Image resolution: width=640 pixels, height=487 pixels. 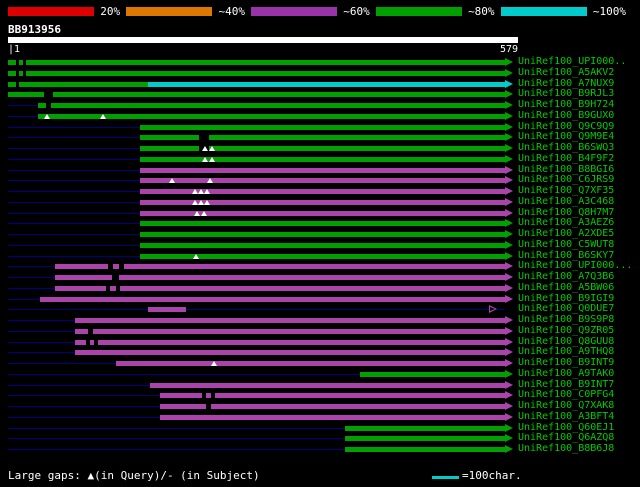 I want to click on orange-scale-segment, so click(x=169, y=11).